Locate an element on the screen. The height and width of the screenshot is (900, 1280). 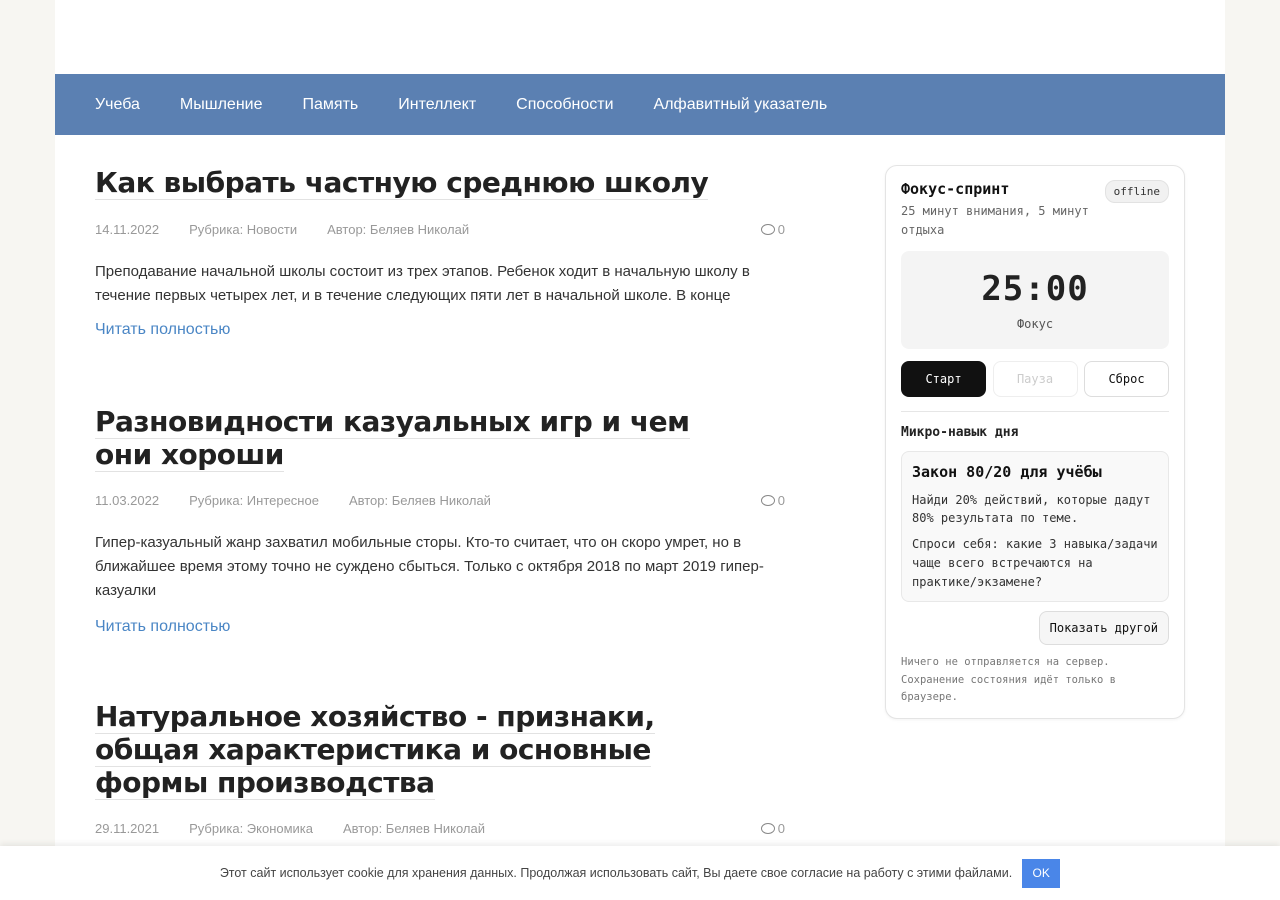
post-category: Рубрика: Интересное is located at coordinates (254, 501).